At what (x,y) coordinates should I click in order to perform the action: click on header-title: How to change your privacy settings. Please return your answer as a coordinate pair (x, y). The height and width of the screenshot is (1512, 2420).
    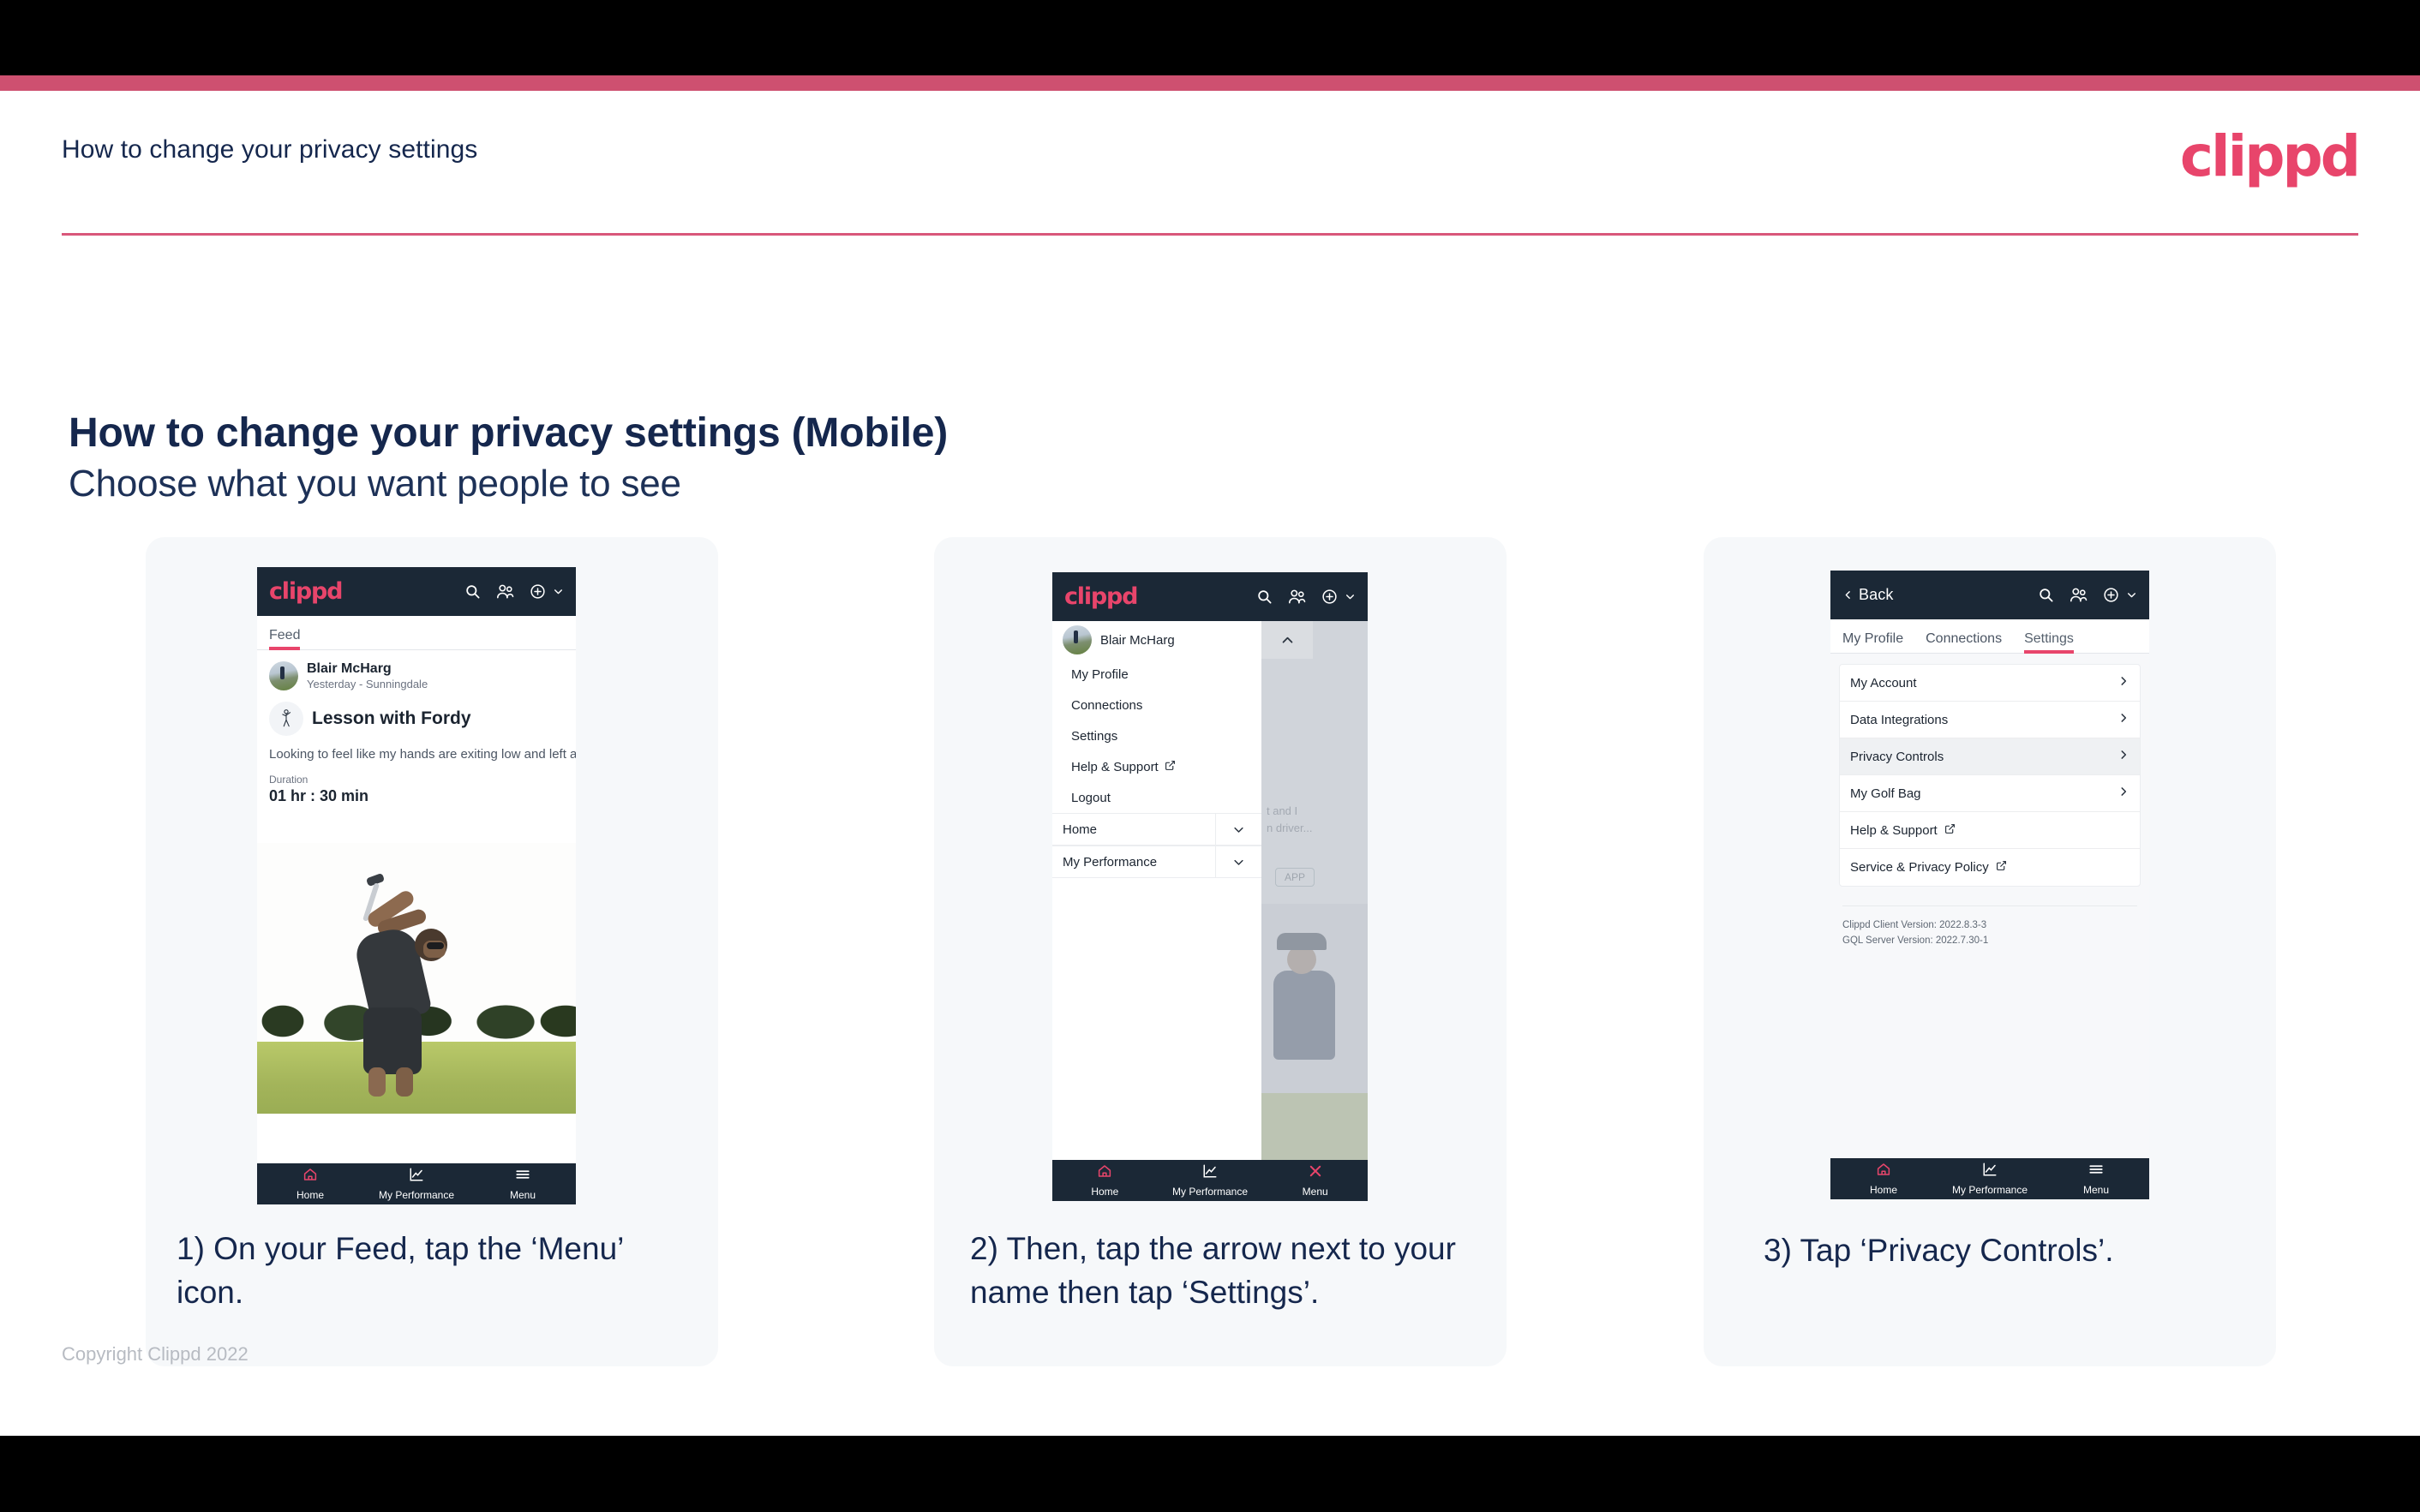
    Looking at the image, I should click on (270, 149).